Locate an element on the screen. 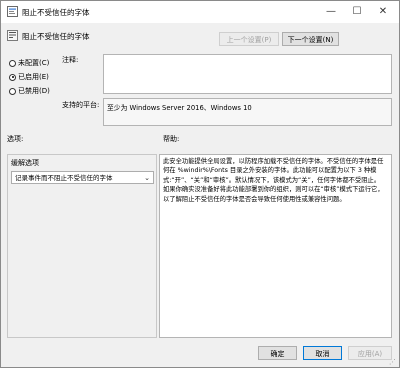  window-title: 阻止不受信任的字体 is located at coordinates (56, 12).